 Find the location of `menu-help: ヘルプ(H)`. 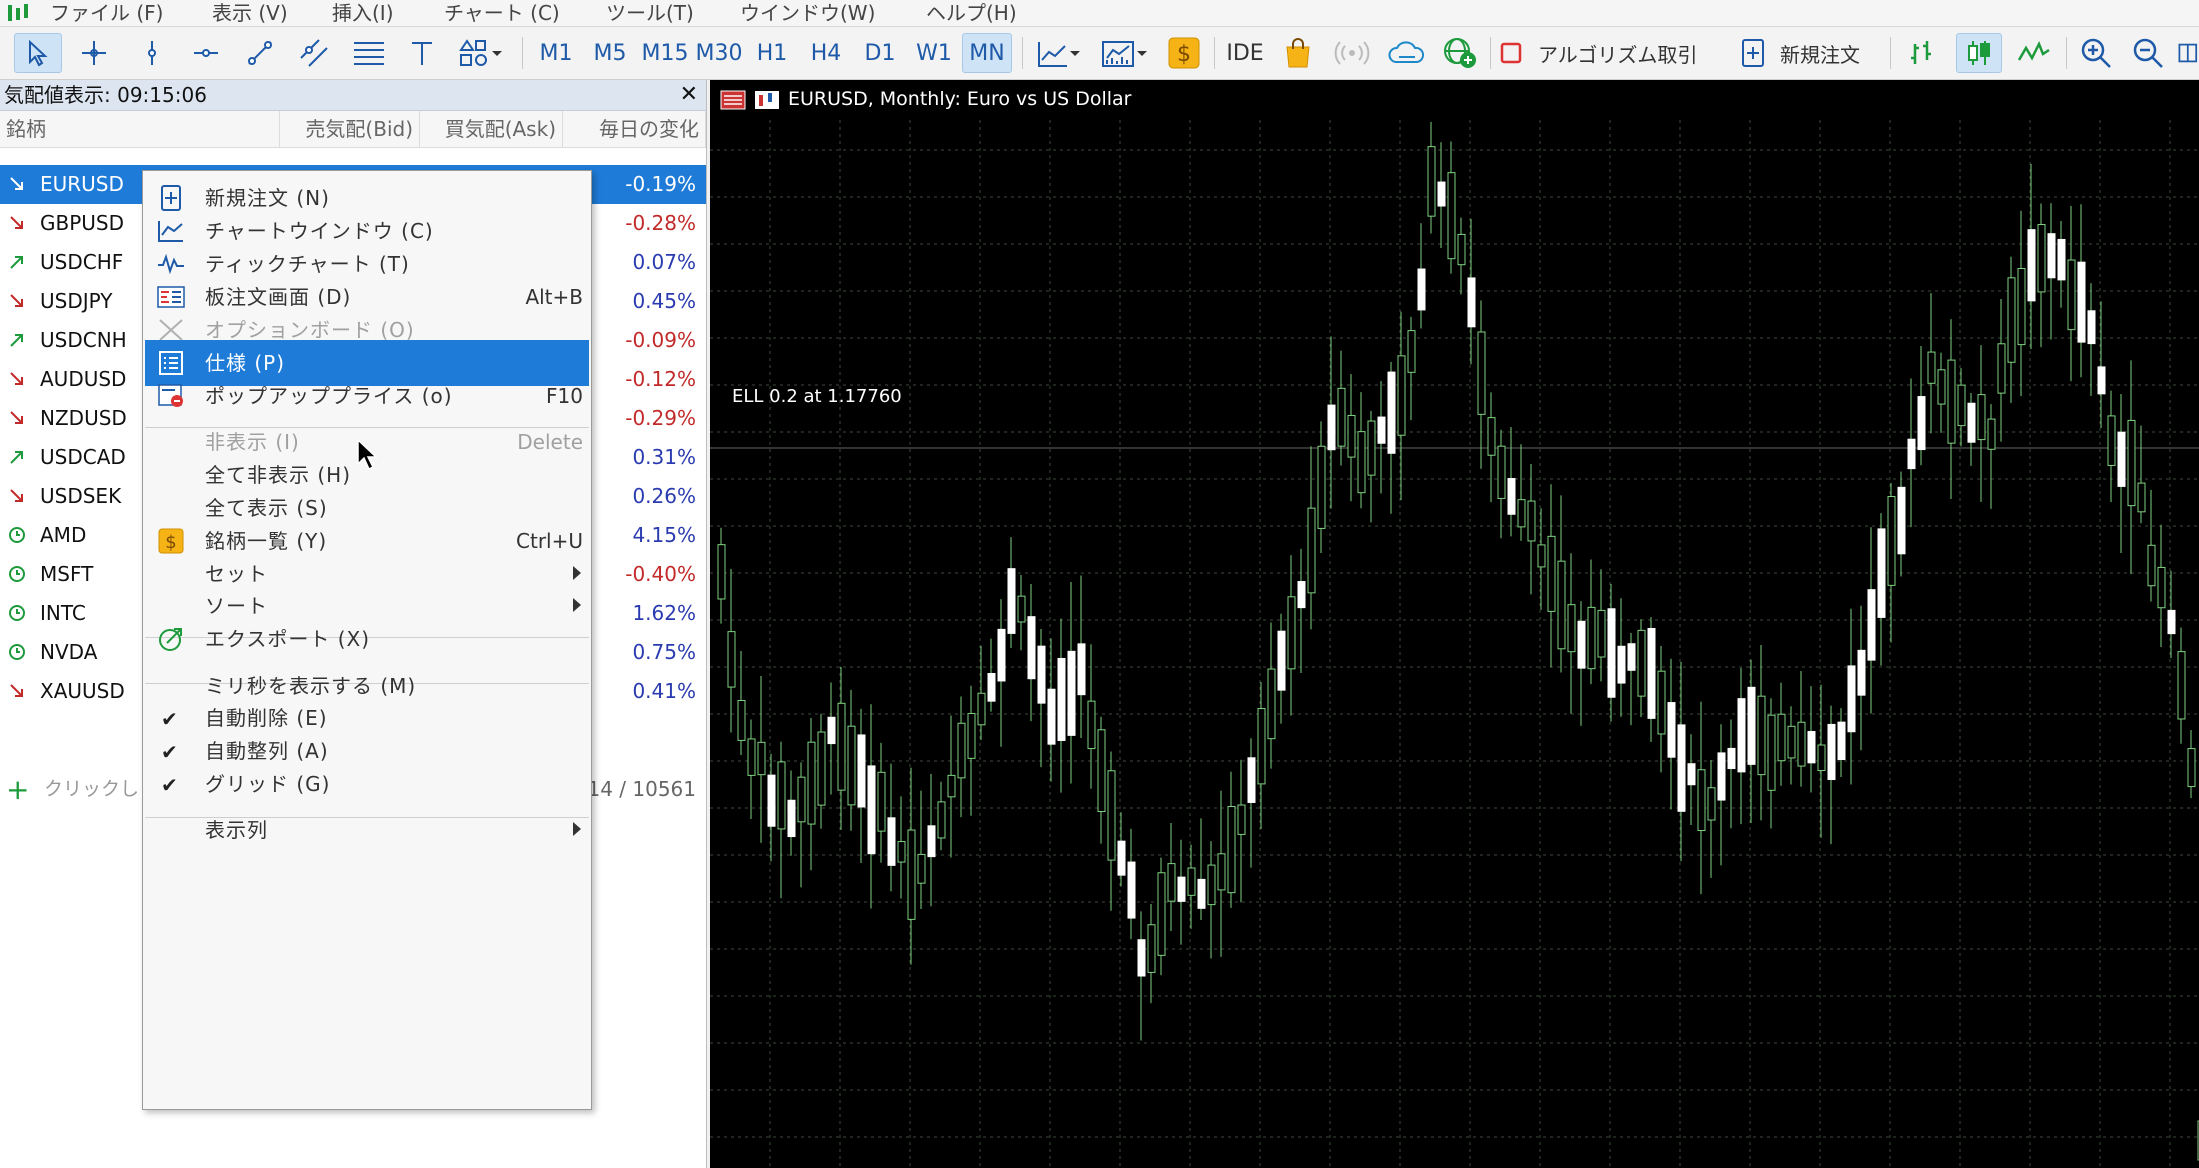

menu-help: ヘルプ(H) is located at coordinates (971, 13).